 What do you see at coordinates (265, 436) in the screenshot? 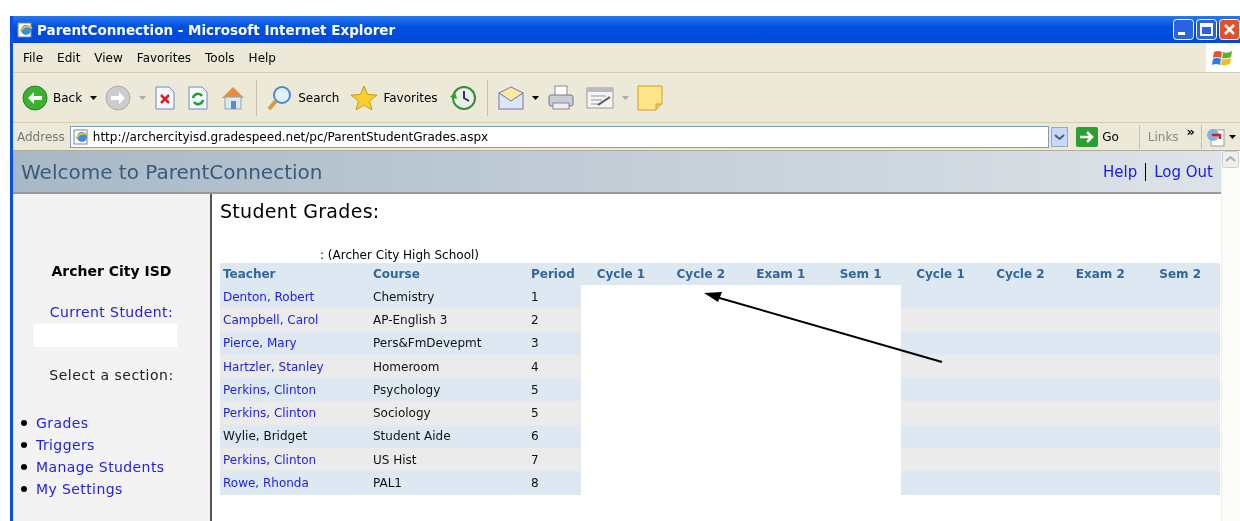
I see `table-cell: Wylie, Bridget` at bounding box center [265, 436].